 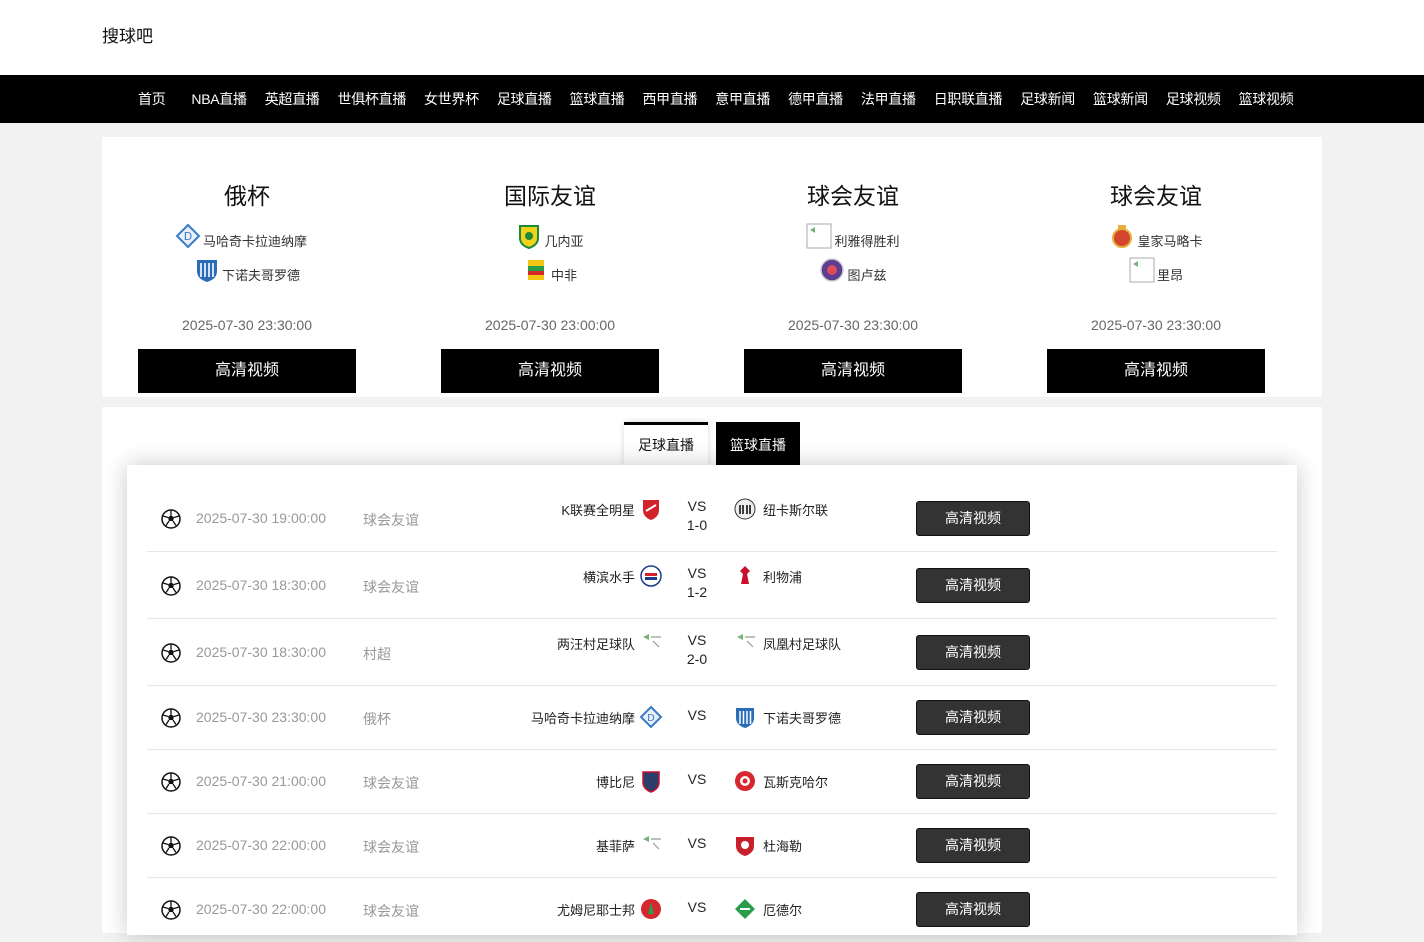 What do you see at coordinates (651, 576) in the screenshot?
I see `yokohama-crest-icon` at bounding box center [651, 576].